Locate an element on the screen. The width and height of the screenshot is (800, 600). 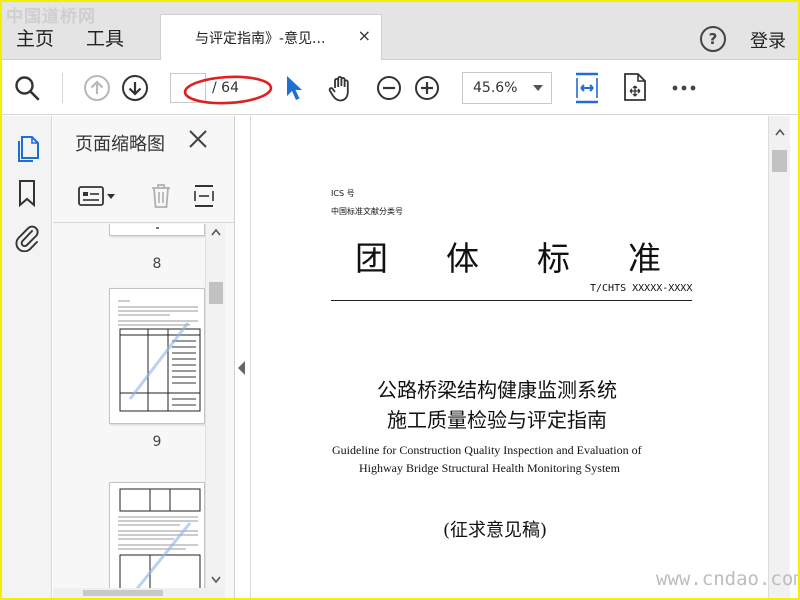
chevron-down-icon is located at coordinates (538, 88).